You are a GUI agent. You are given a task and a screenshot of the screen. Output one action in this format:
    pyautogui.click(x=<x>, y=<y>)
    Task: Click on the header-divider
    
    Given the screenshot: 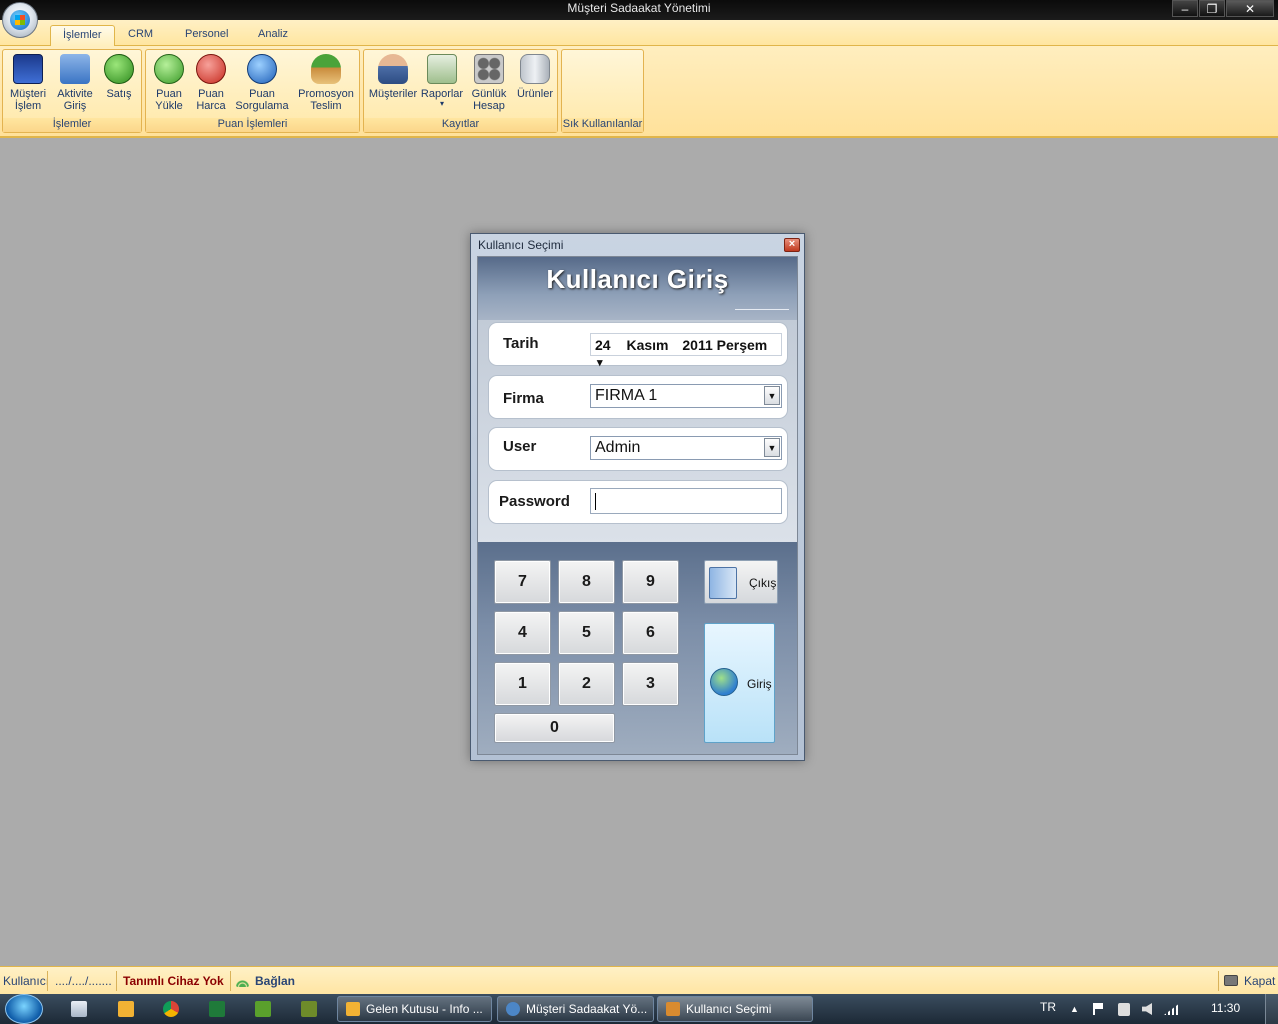 What is the action you would take?
    pyautogui.click(x=762, y=309)
    